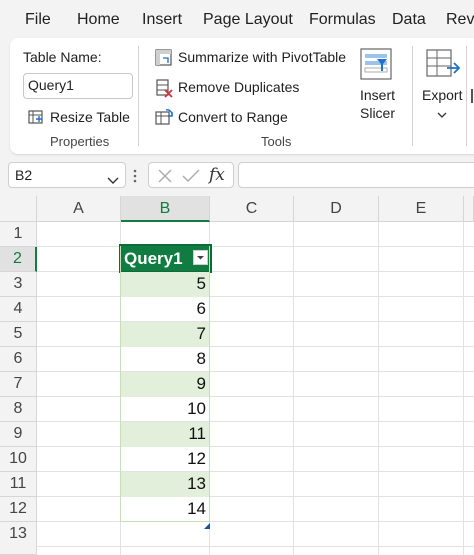  Describe the element at coordinates (18, 538) in the screenshot. I see `row-header-13: 13` at that location.